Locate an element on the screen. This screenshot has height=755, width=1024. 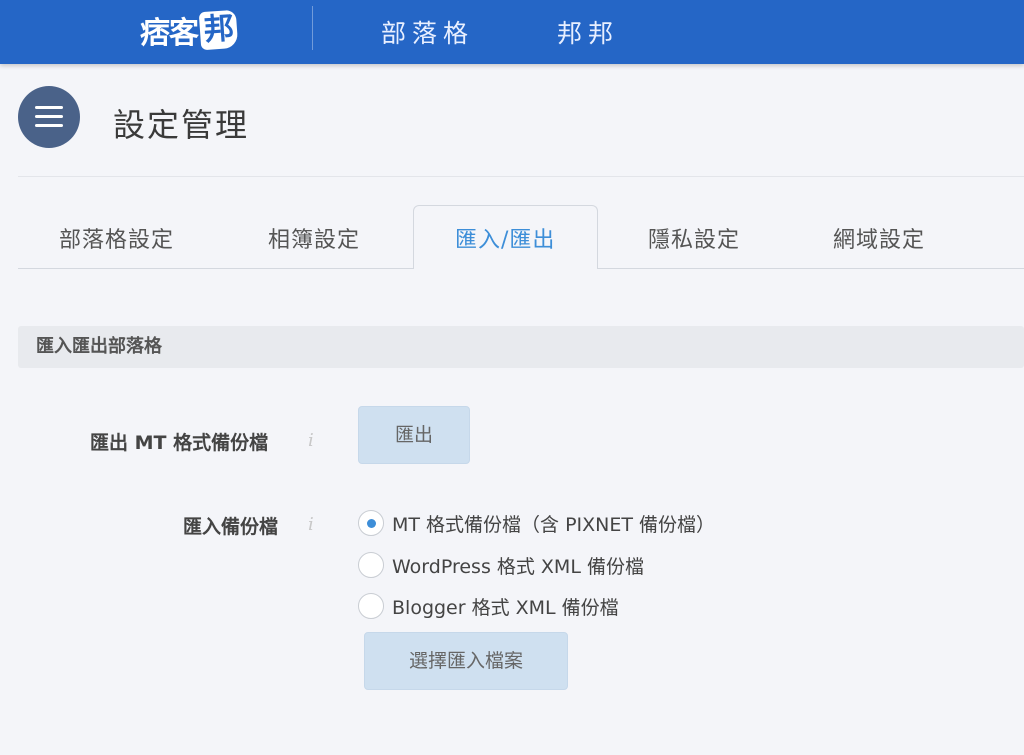
tab-album-settings: 相簿設定 is located at coordinates (314, 238).